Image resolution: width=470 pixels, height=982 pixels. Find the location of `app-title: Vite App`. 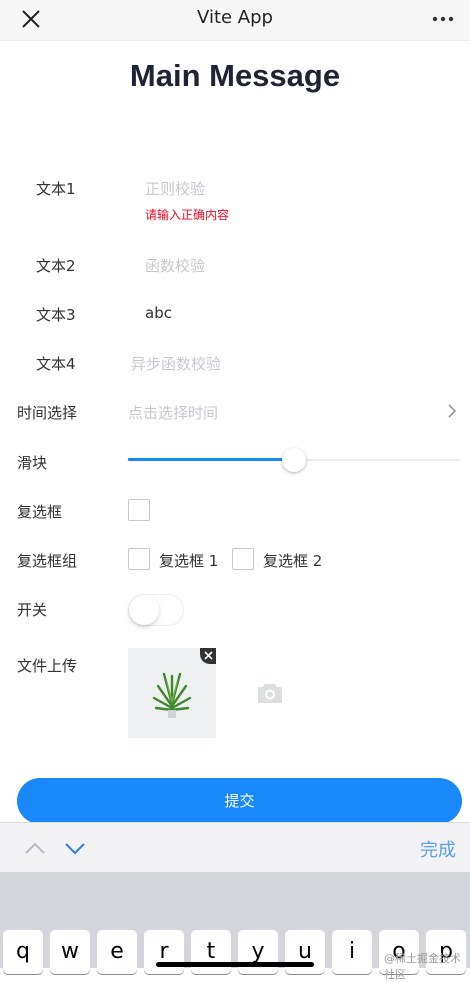

app-title: Vite App is located at coordinates (235, 17).